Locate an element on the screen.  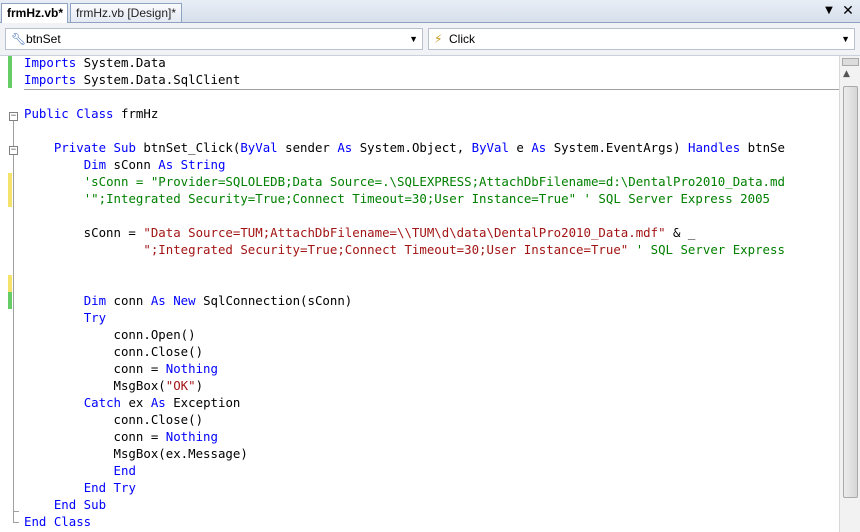
keyword-token: Catch is located at coordinates (102, 402).